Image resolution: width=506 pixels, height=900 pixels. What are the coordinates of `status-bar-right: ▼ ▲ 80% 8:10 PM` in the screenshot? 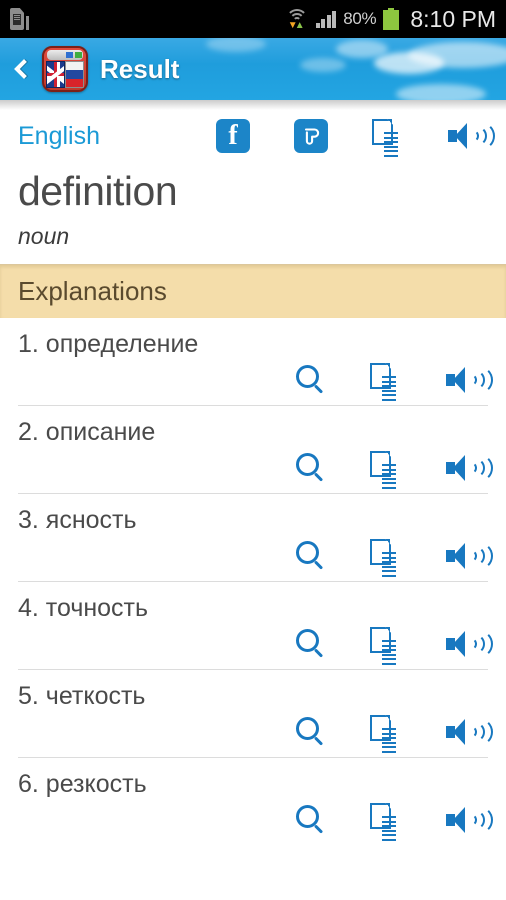 It's located at (390, 19).